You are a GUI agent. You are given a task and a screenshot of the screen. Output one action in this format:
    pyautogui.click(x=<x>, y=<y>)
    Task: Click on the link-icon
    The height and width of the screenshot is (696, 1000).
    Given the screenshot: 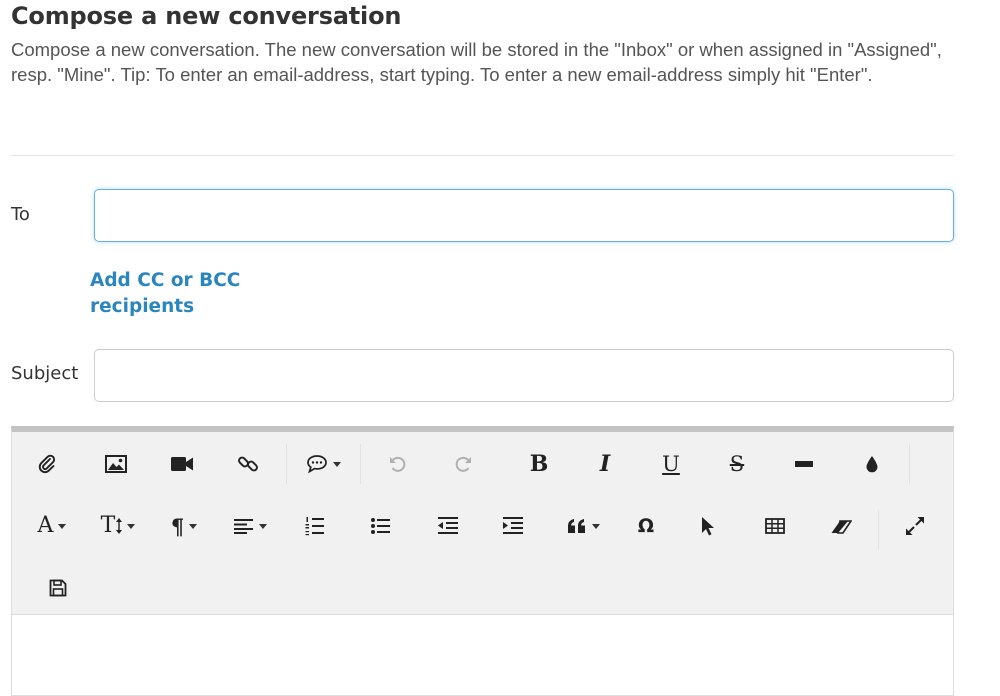 What is the action you would take?
    pyautogui.click(x=248, y=464)
    